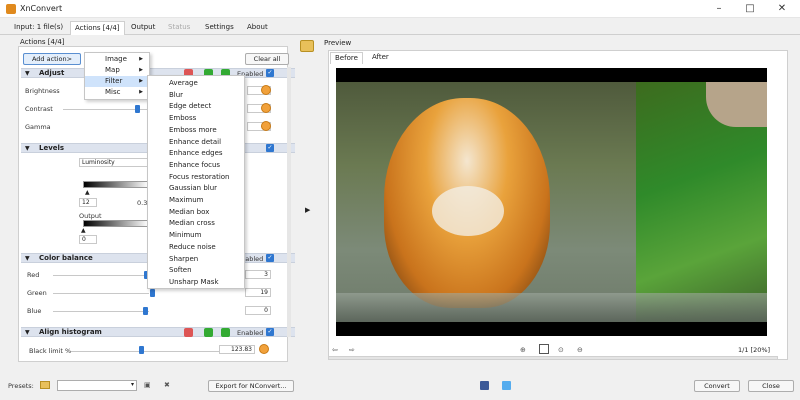 The height and width of the screenshot is (400, 800). What do you see at coordinates (87, 192) in the screenshot?
I see `levels-input-min-handle: ▲` at bounding box center [87, 192].